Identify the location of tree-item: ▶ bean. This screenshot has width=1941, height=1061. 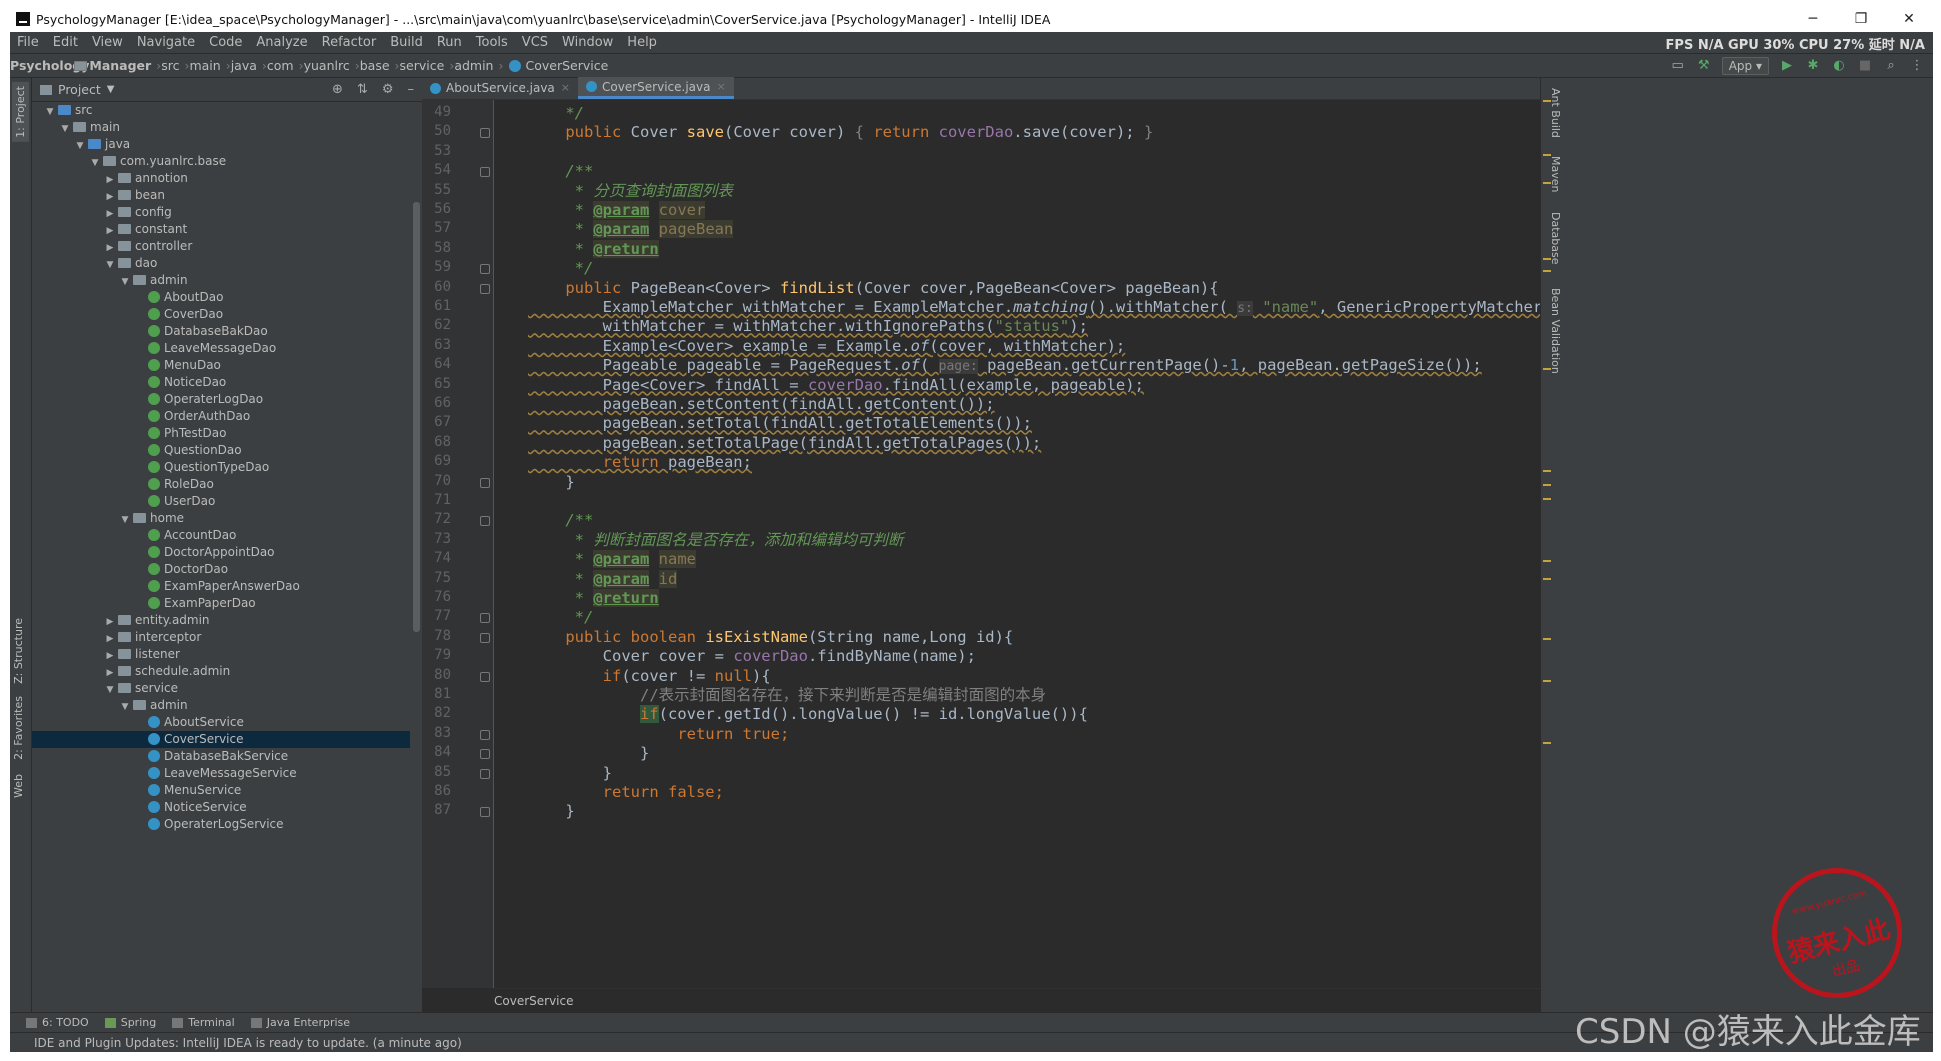
(221, 195).